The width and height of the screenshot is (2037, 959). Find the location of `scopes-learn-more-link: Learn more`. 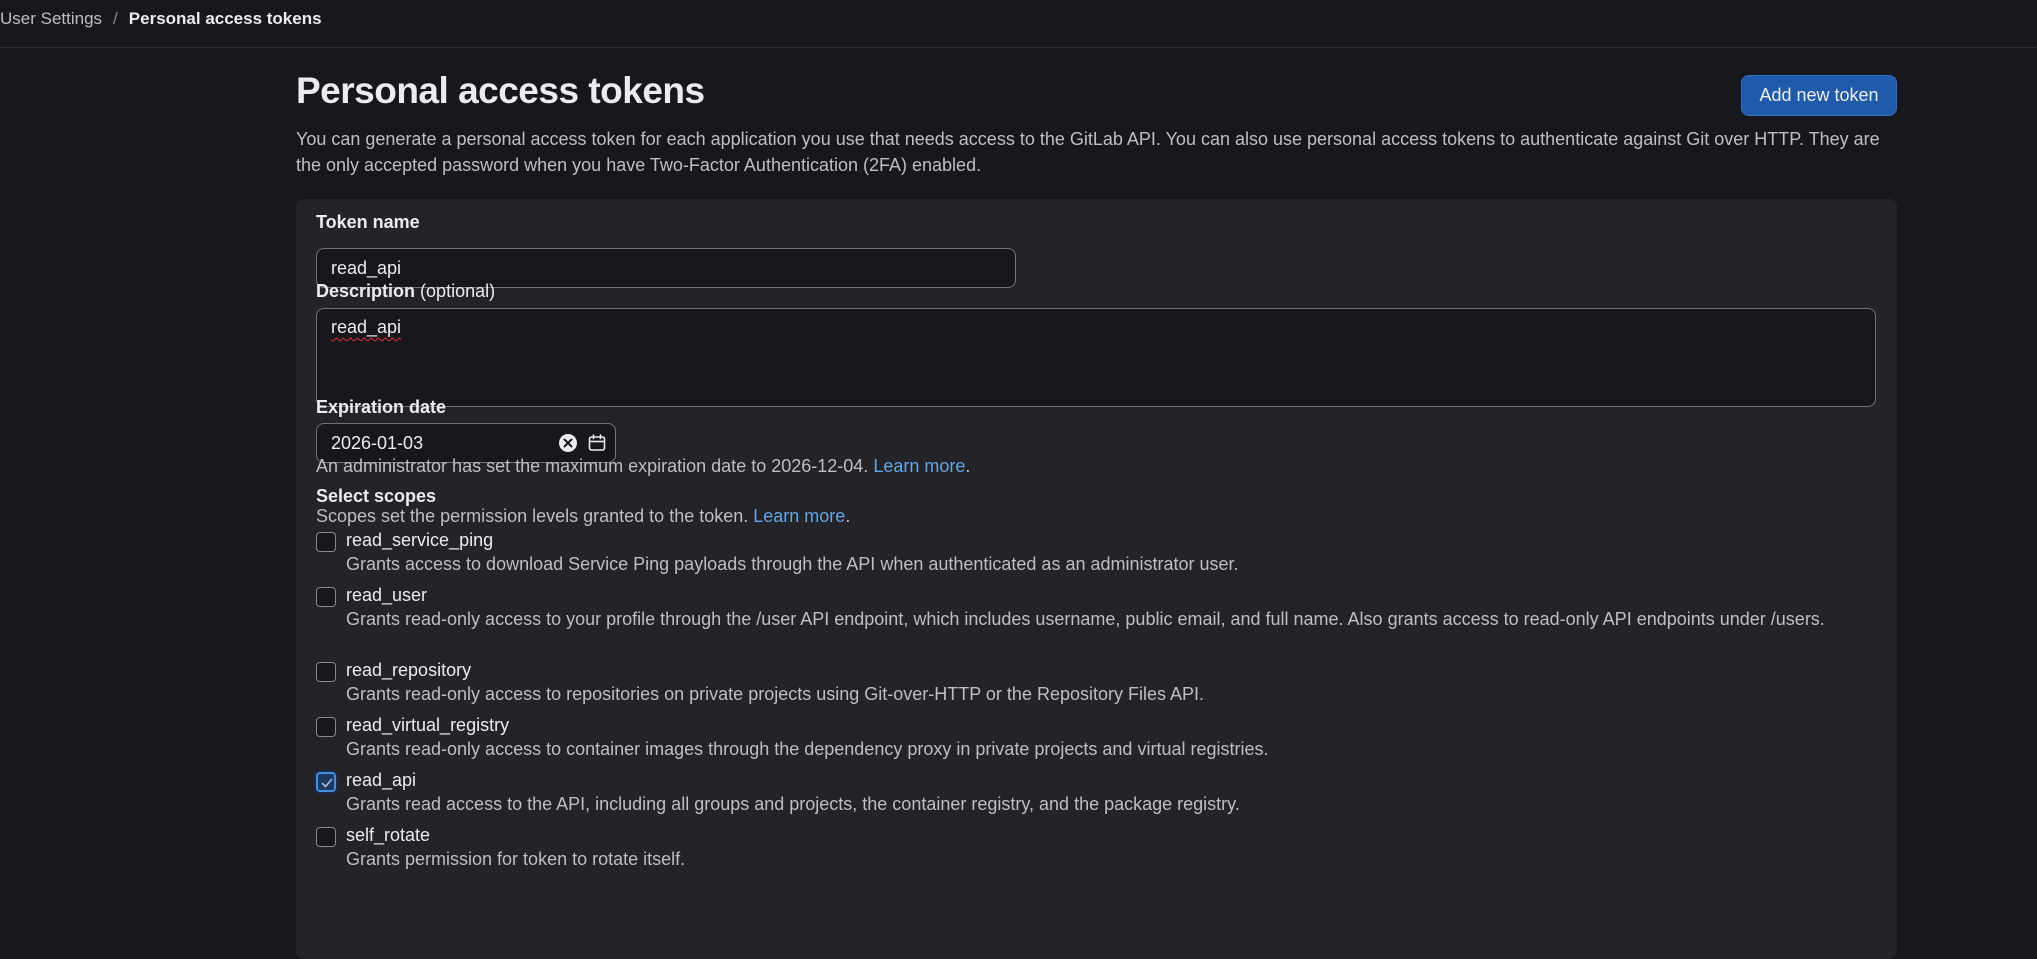

scopes-learn-more-link: Learn more is located at coordinates (799, 516).